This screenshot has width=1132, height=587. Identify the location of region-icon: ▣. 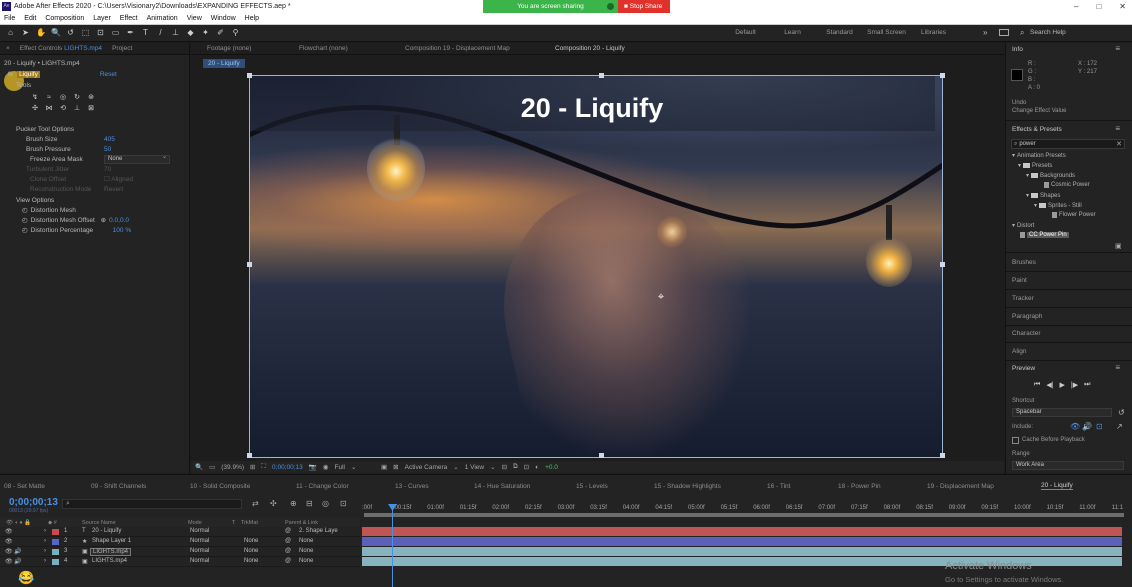
(384, 467).